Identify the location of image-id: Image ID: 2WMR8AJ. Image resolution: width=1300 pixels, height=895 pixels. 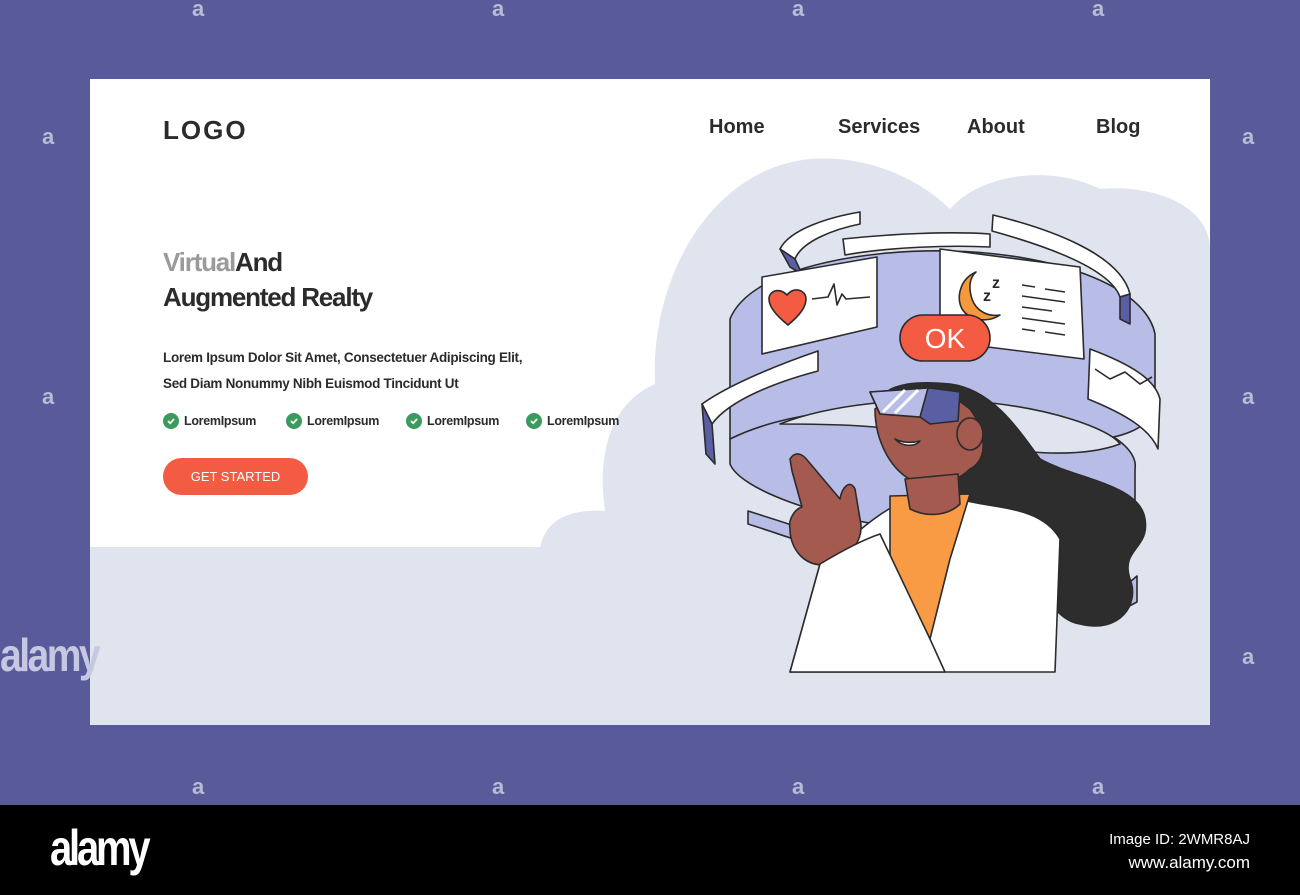
(1179, 839).